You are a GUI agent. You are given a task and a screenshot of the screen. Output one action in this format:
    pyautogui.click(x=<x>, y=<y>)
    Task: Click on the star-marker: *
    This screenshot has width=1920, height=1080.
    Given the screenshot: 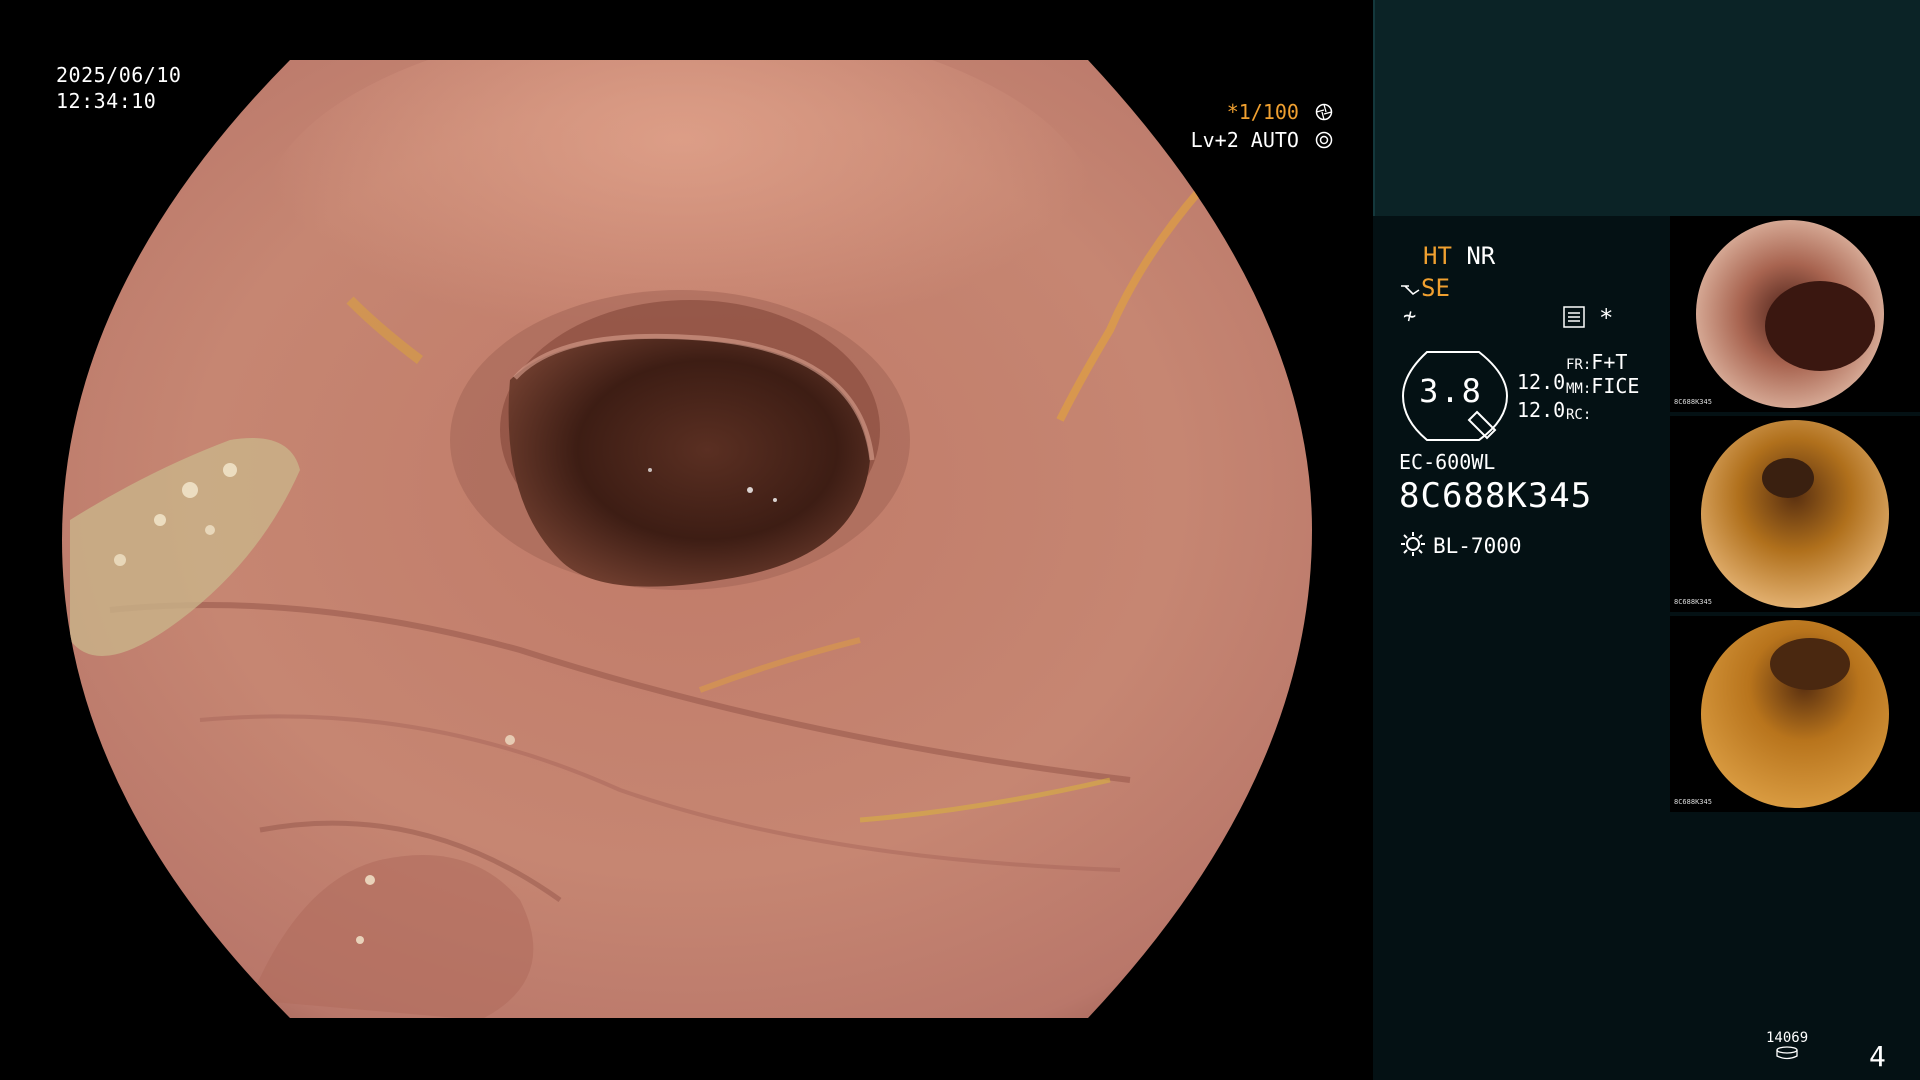 What is the action you would take?
    pyautogui.click(x=1606, y=318)
    